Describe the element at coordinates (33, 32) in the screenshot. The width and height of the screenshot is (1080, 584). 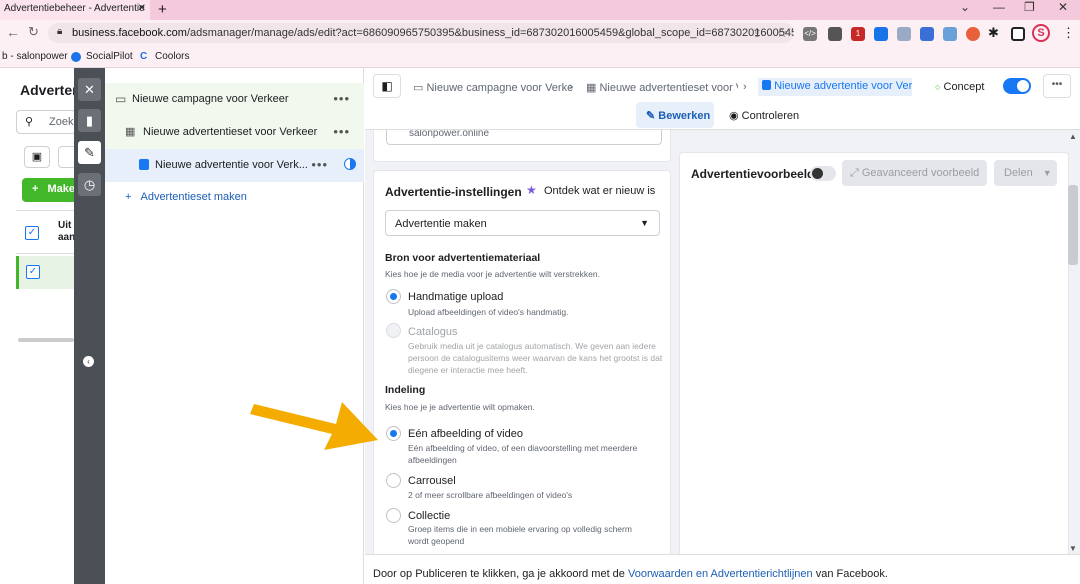
I see `reload-icon: ↻` at that location.